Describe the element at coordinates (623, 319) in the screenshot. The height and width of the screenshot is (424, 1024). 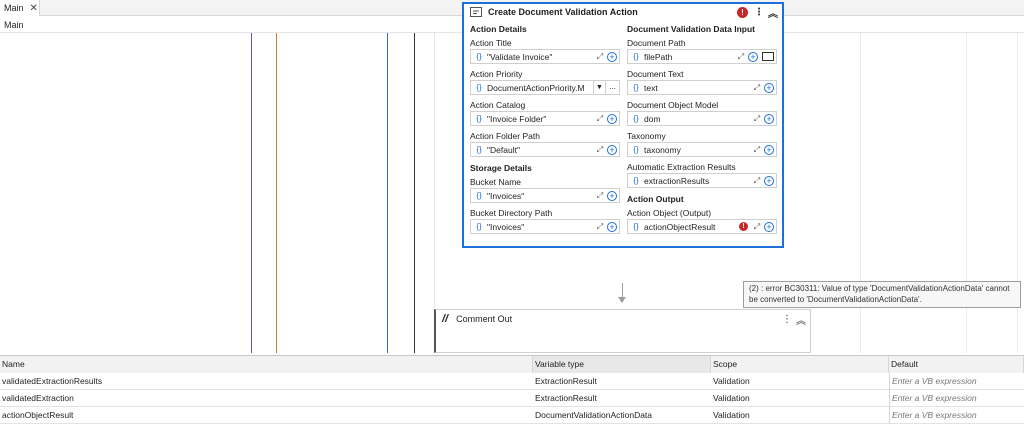
I see `comment-out-header: // Comment Out ⋮ ︽` at that location.